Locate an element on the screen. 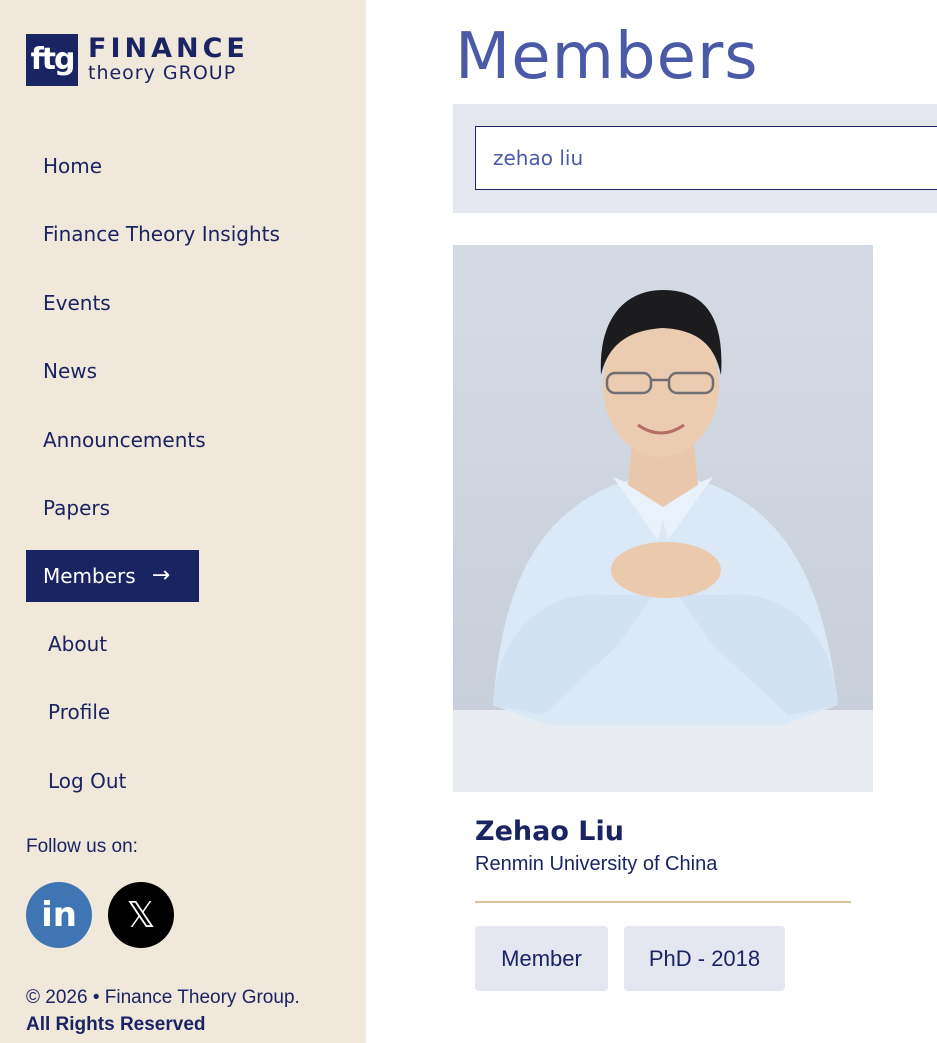  tag-member: Member is located at coordinates (541, 958).